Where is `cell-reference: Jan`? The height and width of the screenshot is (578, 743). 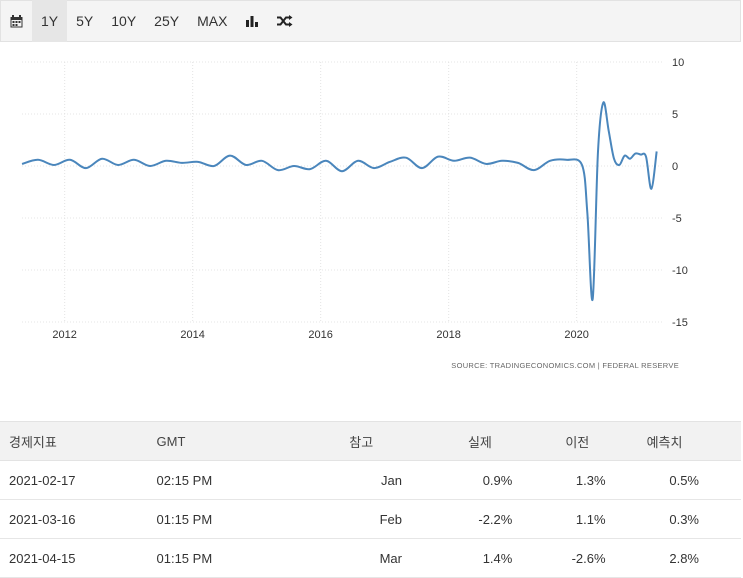 cell-reference: Jan is located at coordinates (341, 480).